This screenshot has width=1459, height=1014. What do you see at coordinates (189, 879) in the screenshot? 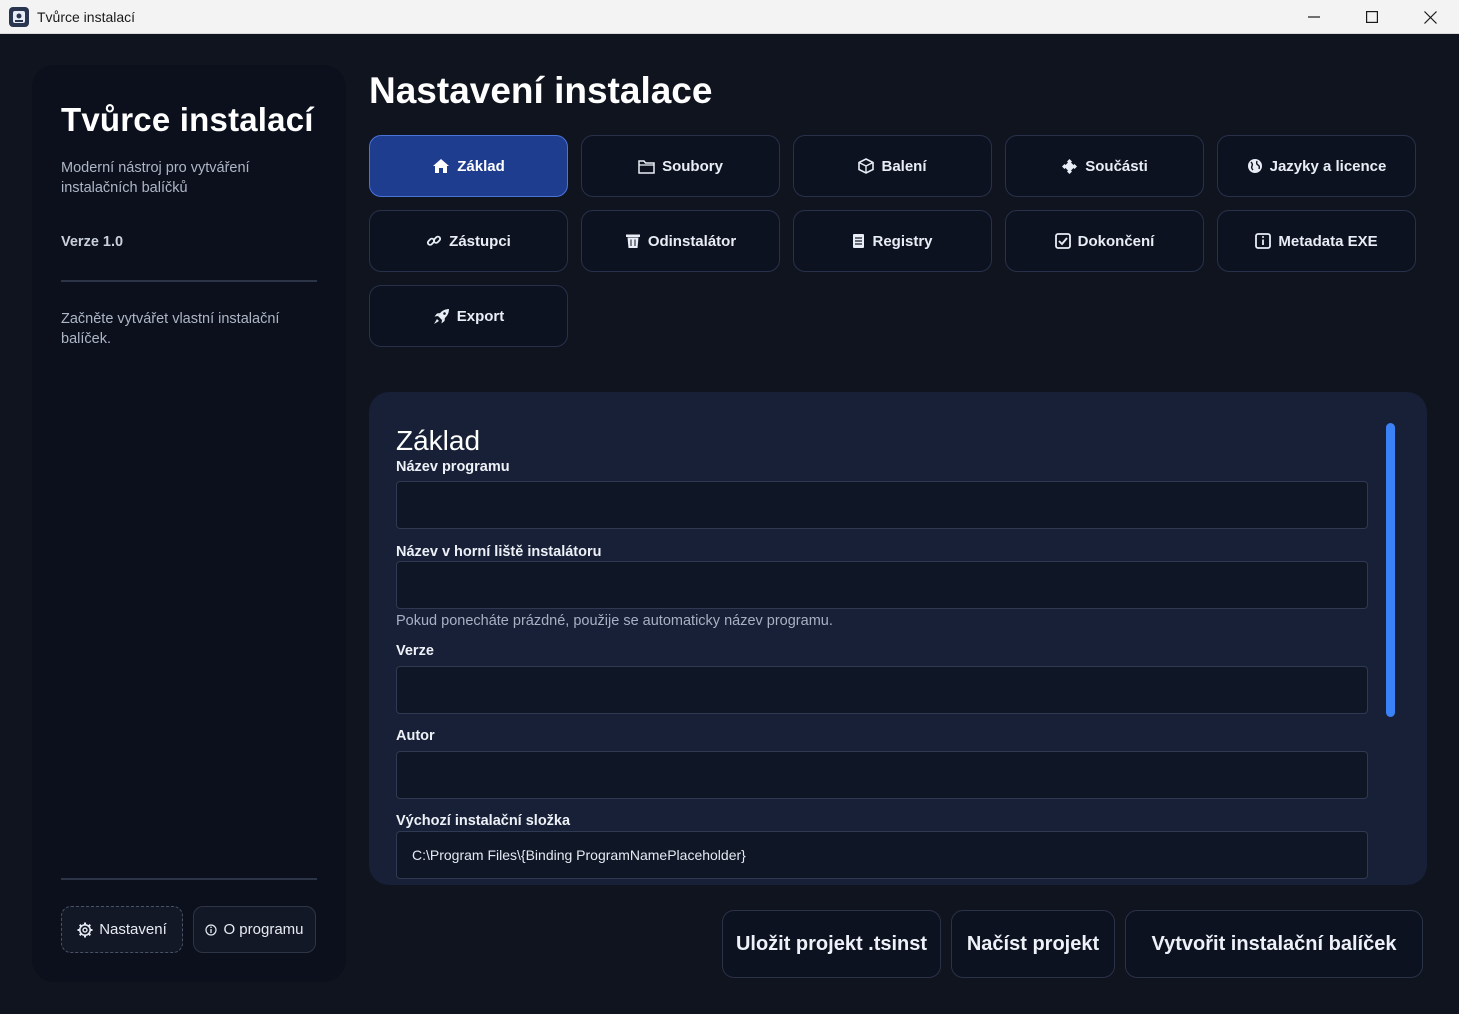
I see `sidebar-divider-bottom` at bounding box center [189, 879].